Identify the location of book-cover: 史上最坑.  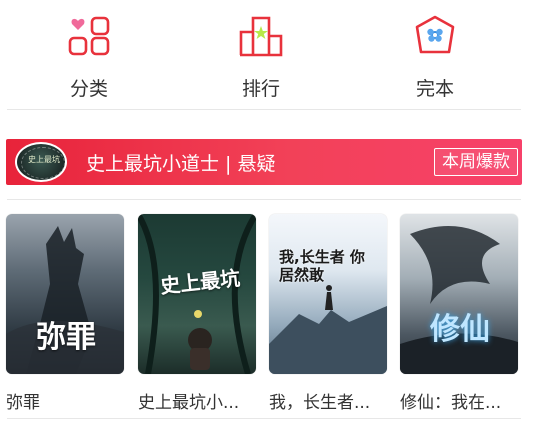
(197, 294).